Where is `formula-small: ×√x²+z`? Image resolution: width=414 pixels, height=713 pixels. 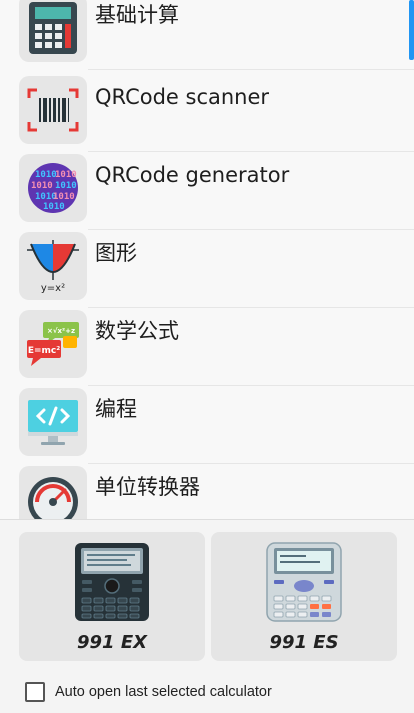
formula-small: ×√x²+z is located at coordinates (61, 331).